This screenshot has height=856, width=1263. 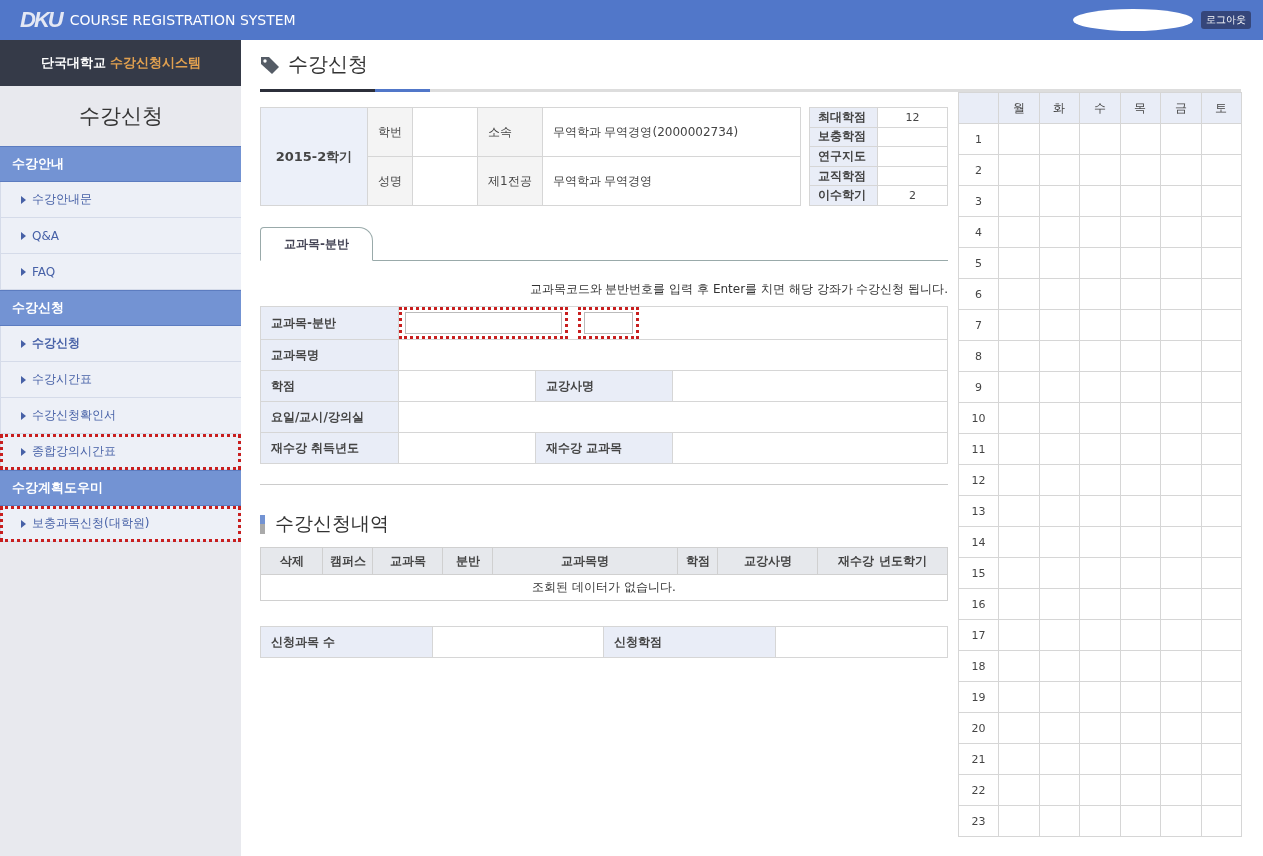 I want to click on column-header: 캠퍼스, so click(x=347, y=561).